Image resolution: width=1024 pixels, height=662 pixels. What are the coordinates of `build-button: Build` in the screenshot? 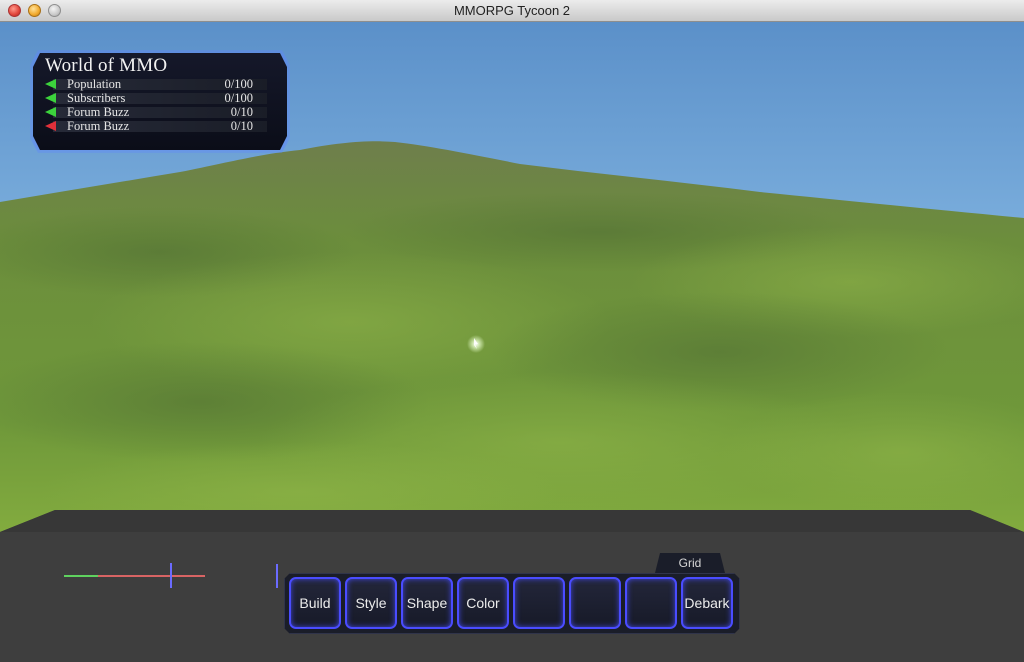 It's located at (315, 603).